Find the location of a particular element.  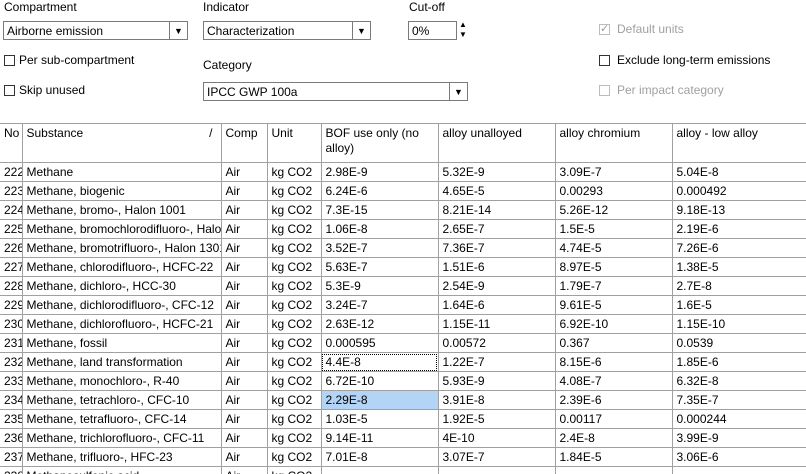

cell-alloy-unalloyed: 4.65E-5 is located at coordinates (496, 191).